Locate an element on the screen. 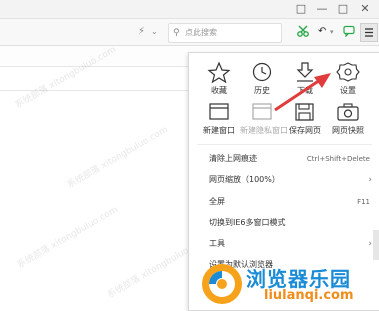 This screenshot has width=379, height=311. logo-icon is located at coordinates (222, 284).